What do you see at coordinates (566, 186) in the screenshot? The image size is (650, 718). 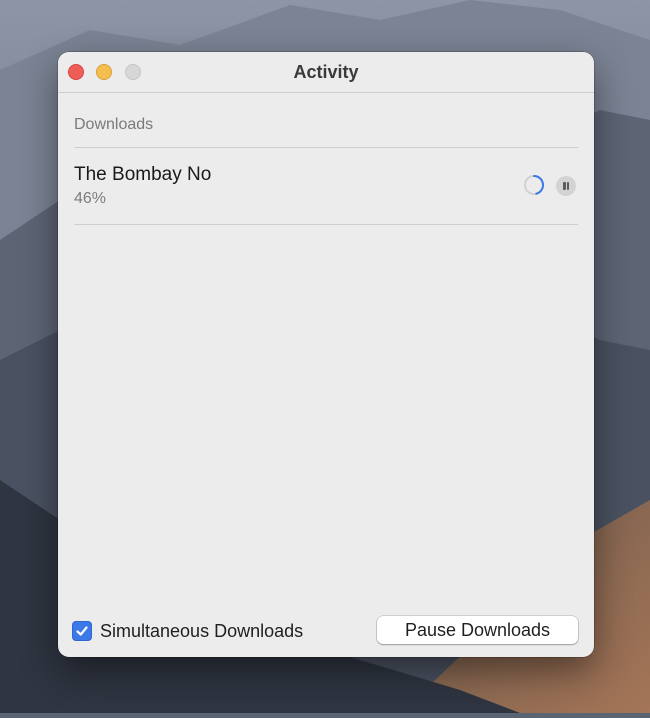 I see `pause-icon` at bounding box center [566, 186].